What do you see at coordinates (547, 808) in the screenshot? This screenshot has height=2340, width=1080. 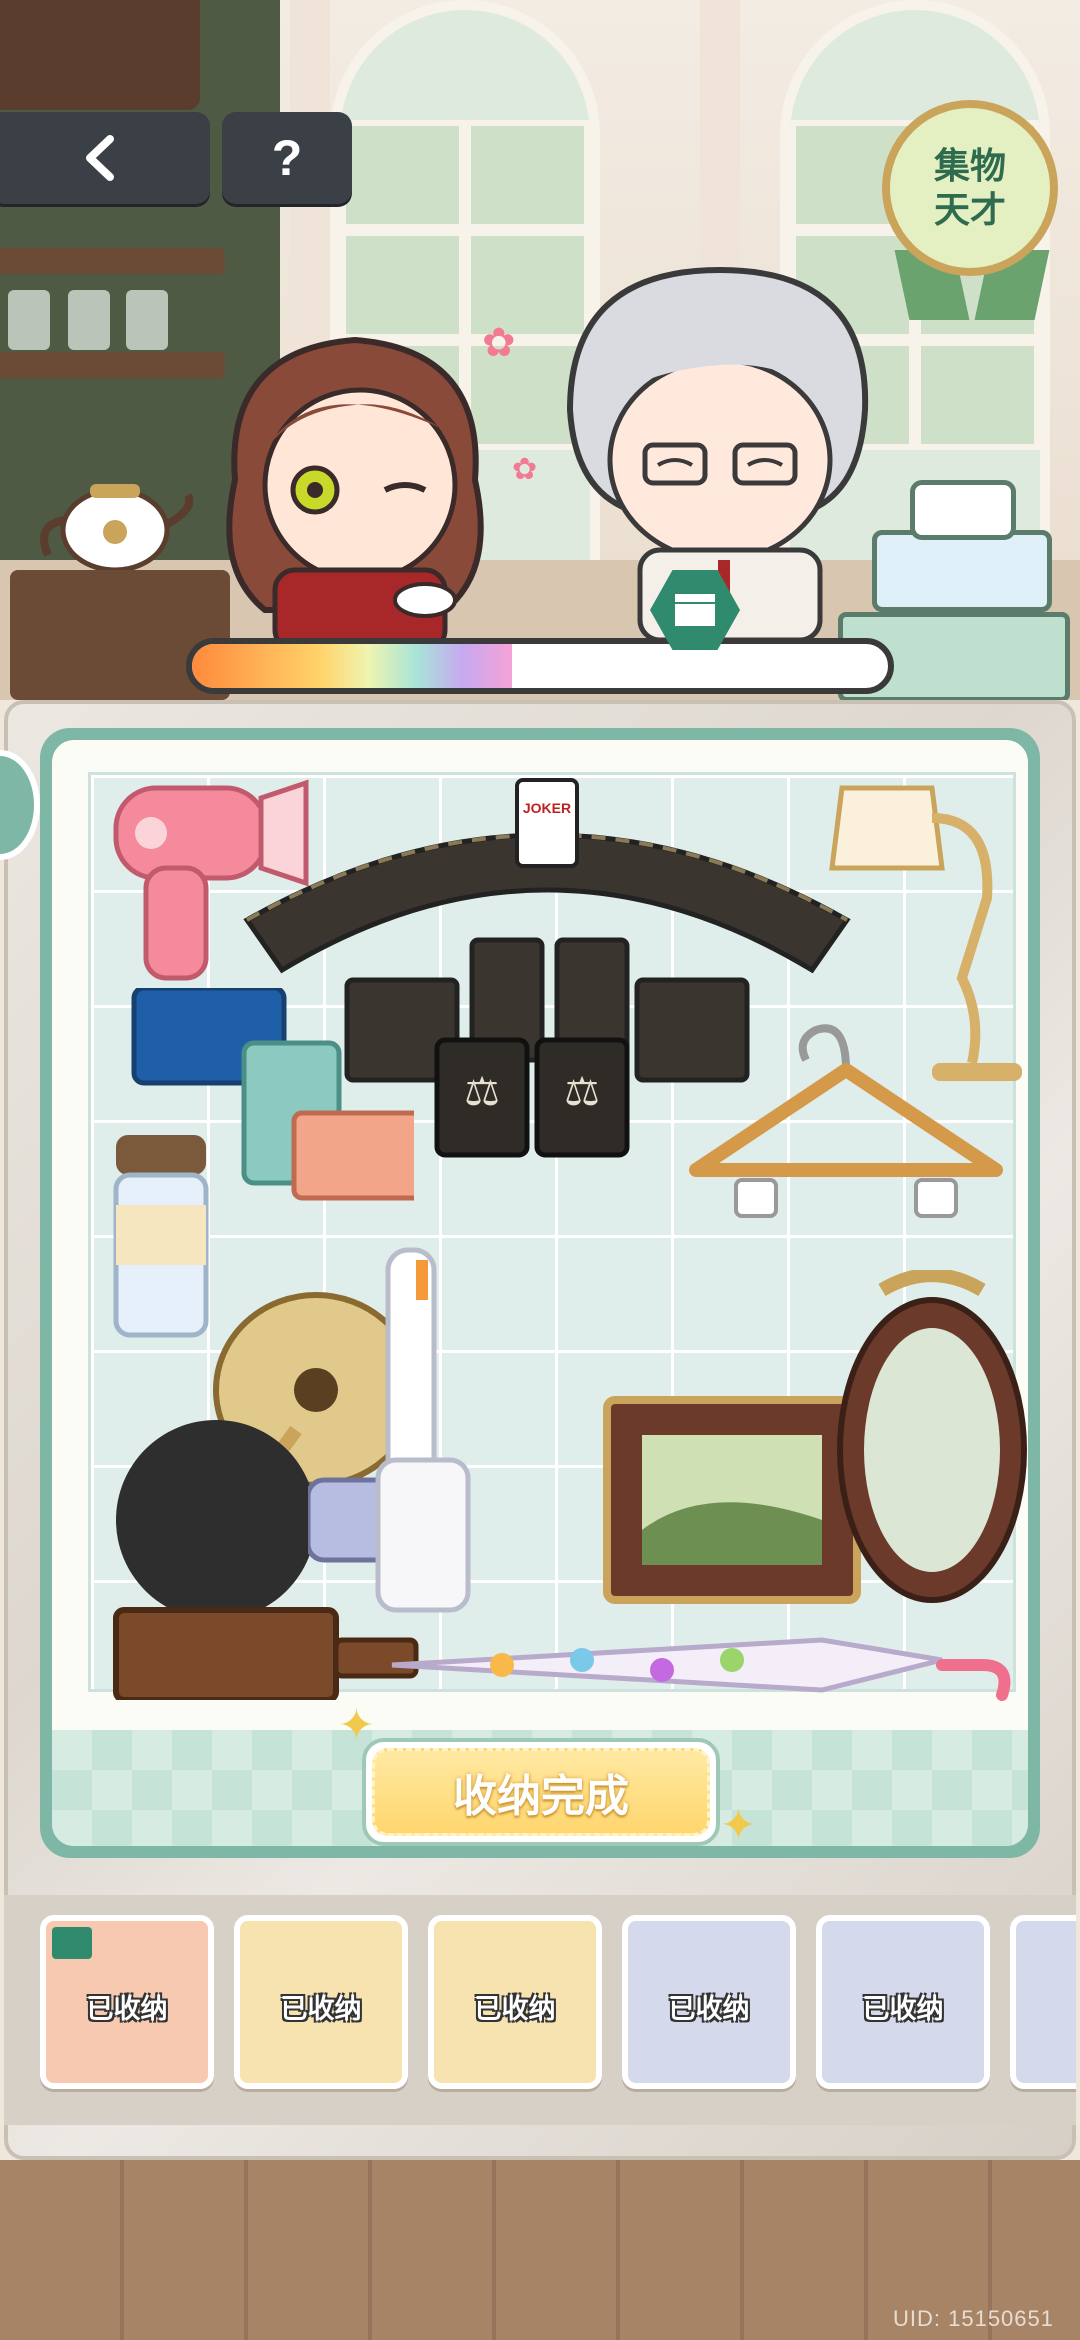 I see `joker-card-label: JOKER` at bounding box center [547, 808].